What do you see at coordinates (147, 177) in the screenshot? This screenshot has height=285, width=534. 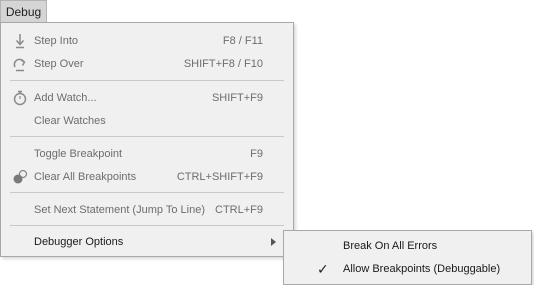 I see `menu-item-clear-all-breakpoints: Clear All Breakpoints CTRL+SHIFT+F9` at bounding box center [147, 177].